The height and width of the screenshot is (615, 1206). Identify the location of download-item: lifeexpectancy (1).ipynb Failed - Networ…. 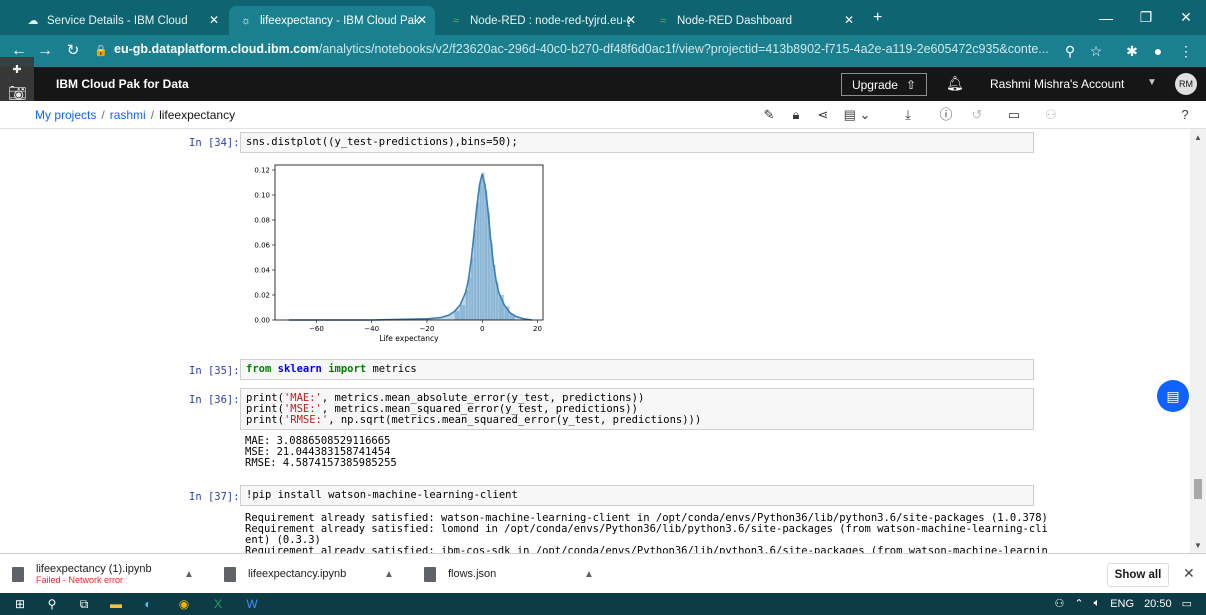
(107, 574).